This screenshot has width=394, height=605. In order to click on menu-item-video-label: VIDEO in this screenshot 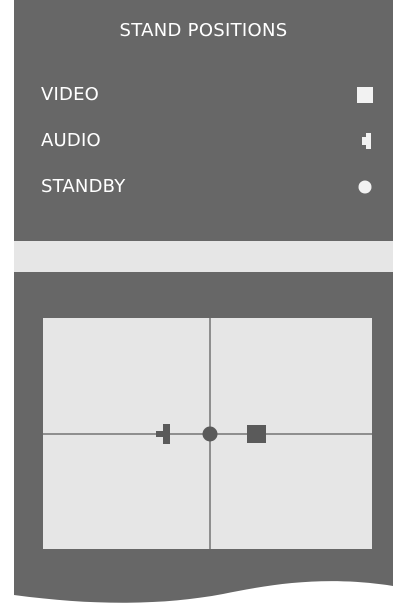, I will do `click(70, 94)`.